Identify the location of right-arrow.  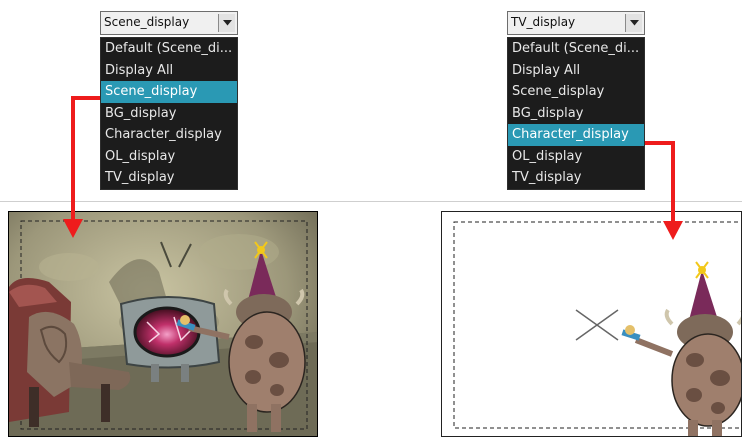
(664, 190).